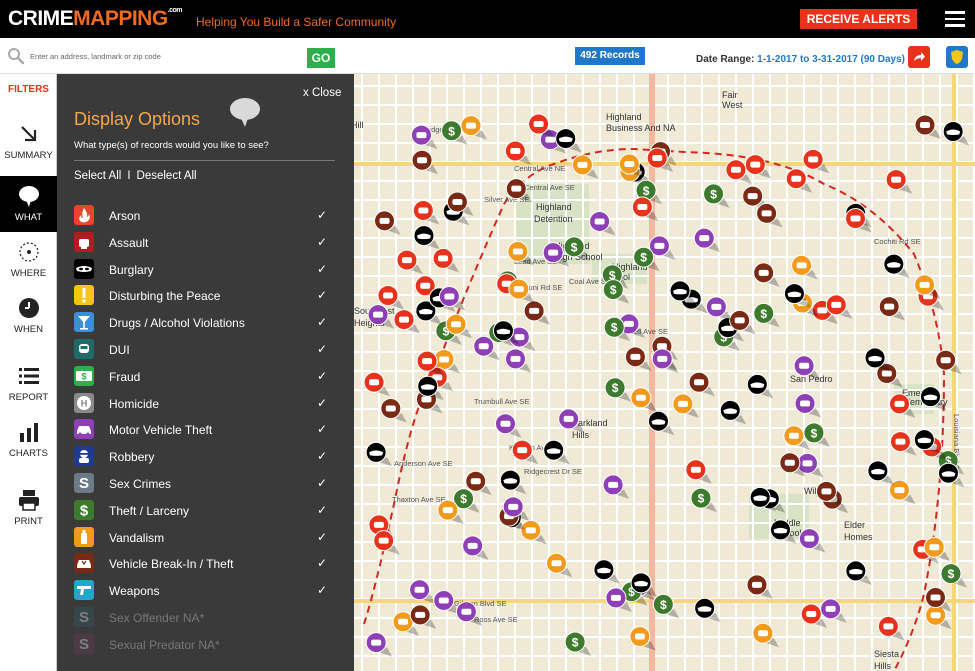 This screenshot has height=671, width=975. Describe the element at coordinates (205, 619) in the screenshot. I see `filter-row-sex-offender-na: S Sex Offender NA*` at that location.